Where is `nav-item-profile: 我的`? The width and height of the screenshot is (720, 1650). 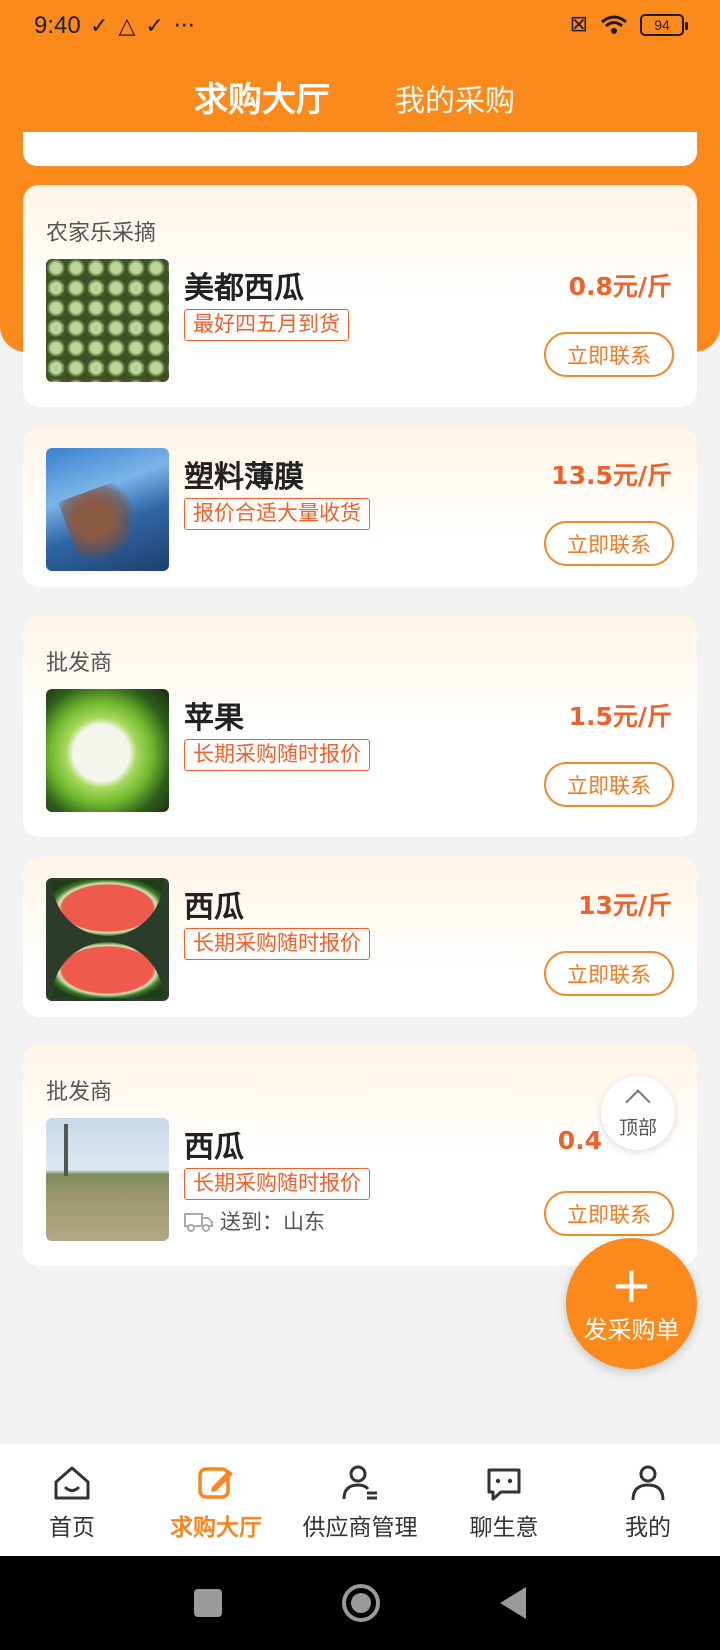 nav-item-profile: 我的 is located at coordinates (648, 1500).